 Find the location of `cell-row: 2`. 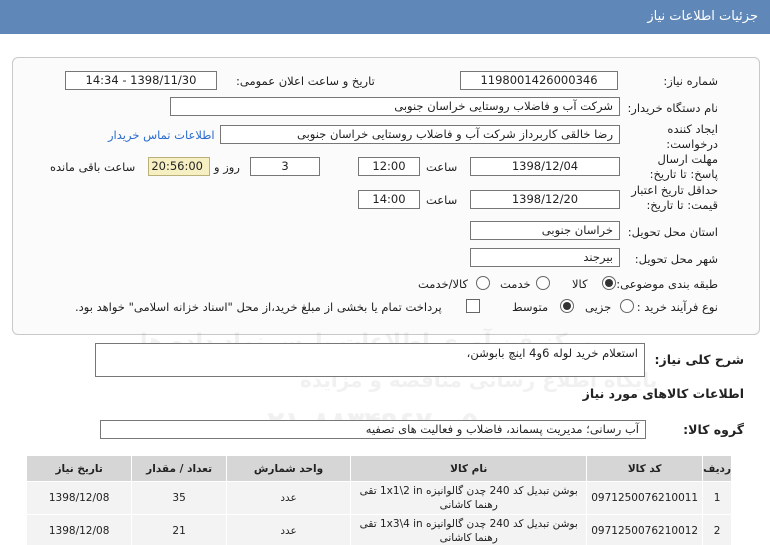

cell-row: 2 is located at coordinates (717, 529).